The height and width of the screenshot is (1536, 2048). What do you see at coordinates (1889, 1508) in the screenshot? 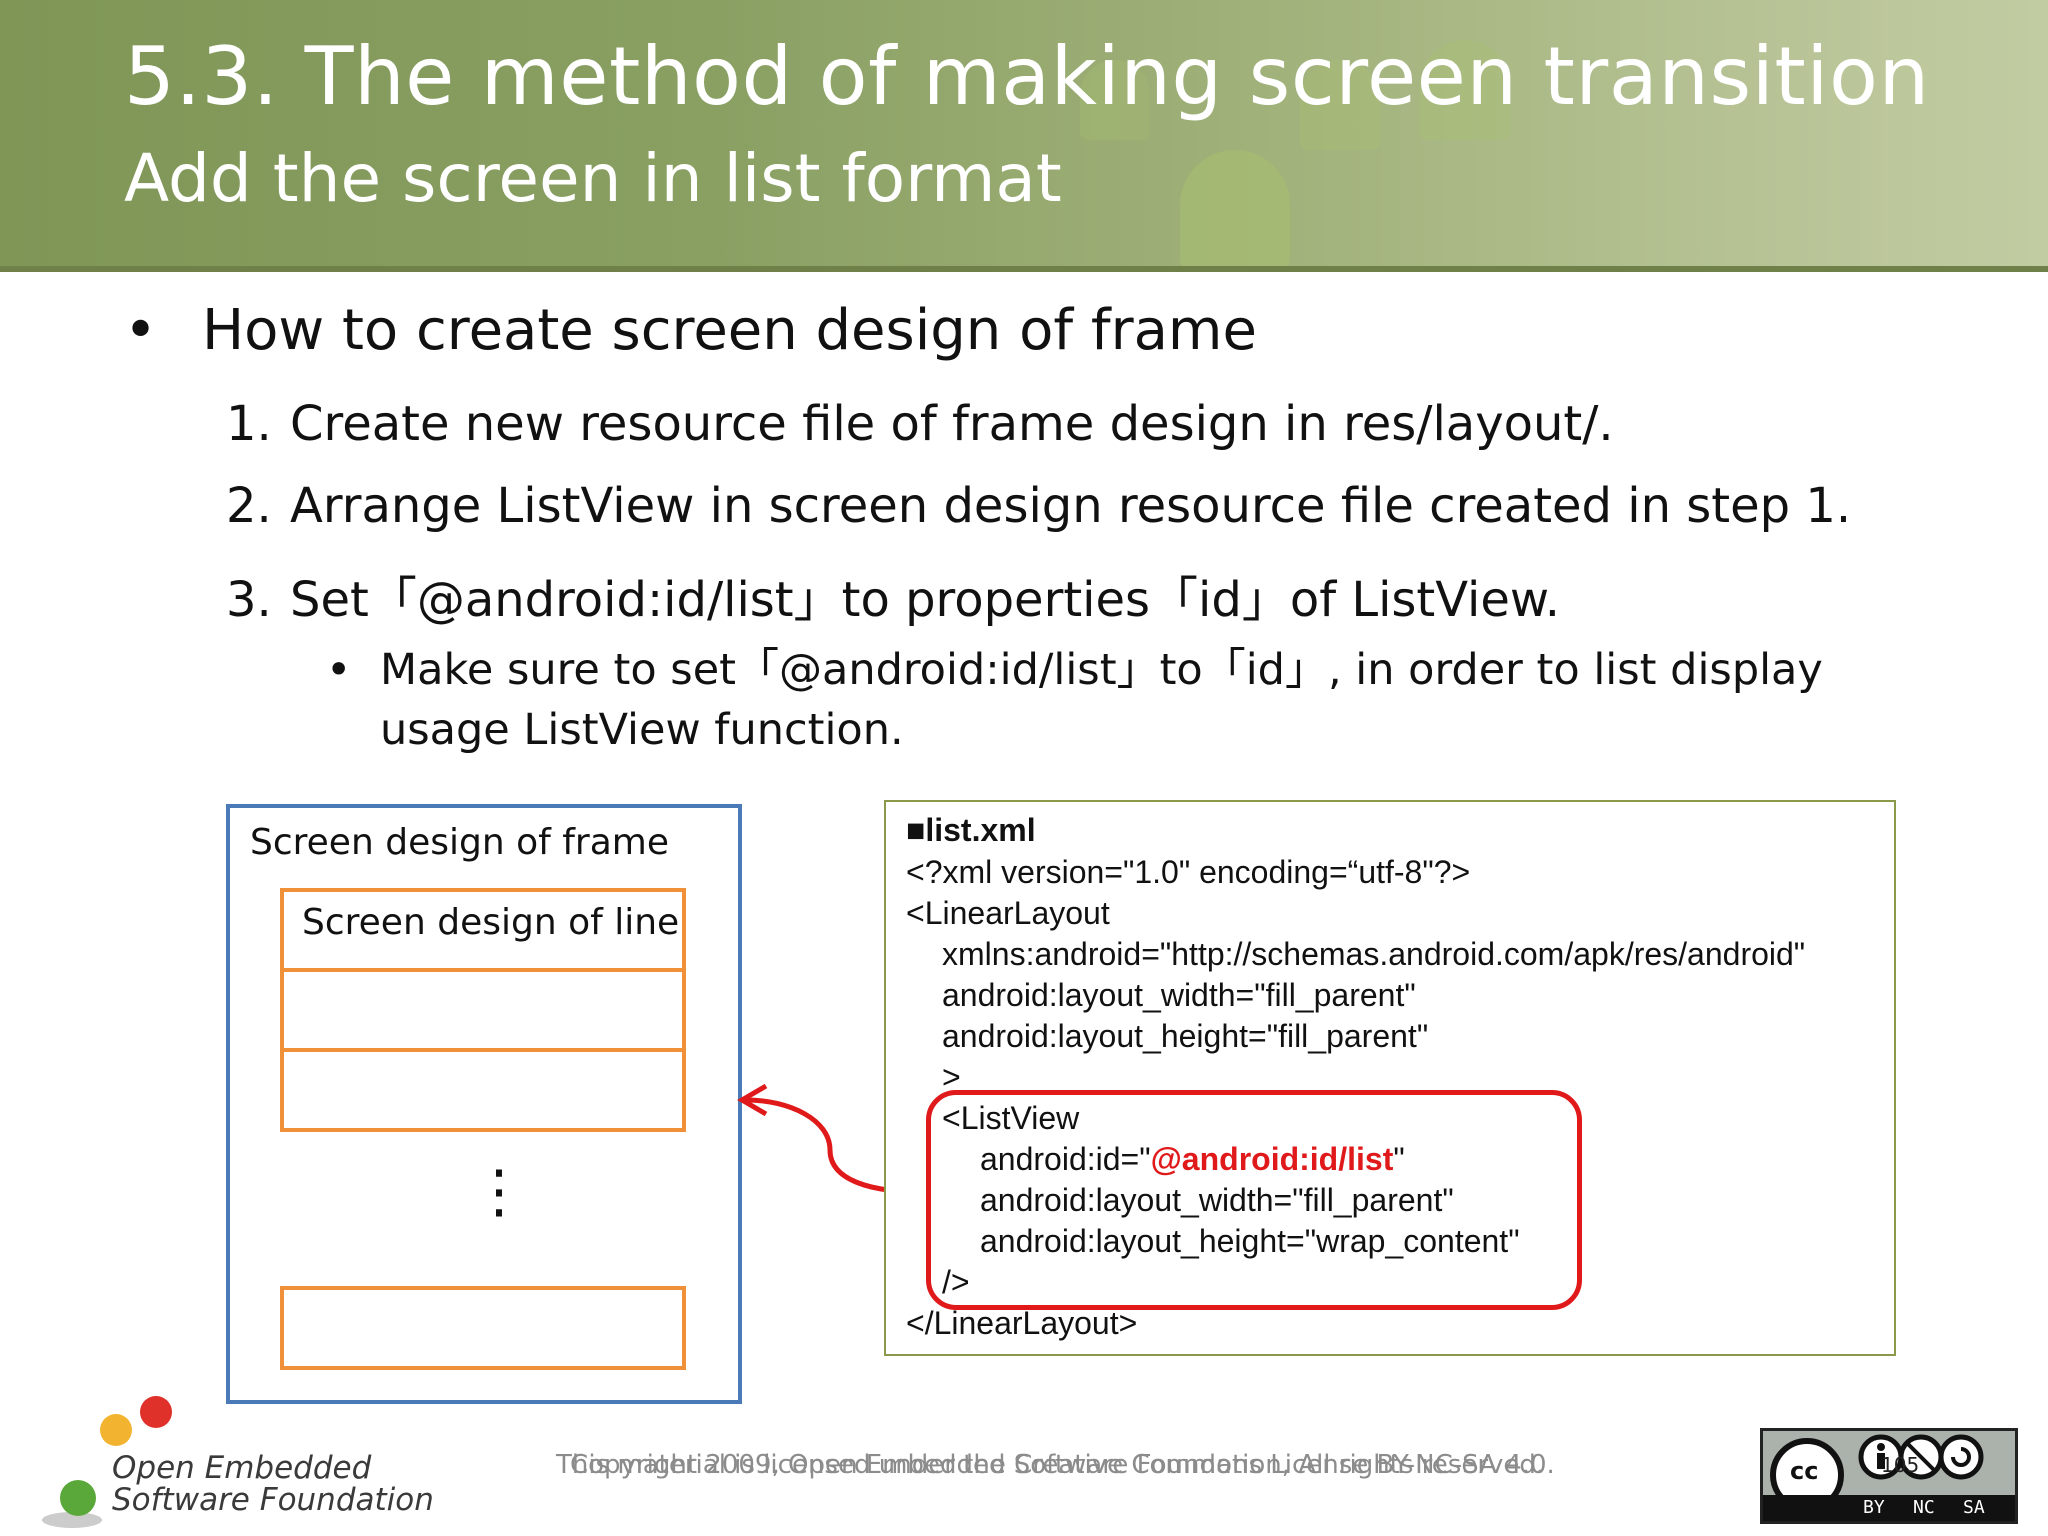
I see `cc-badge-bottom: BY NC SA` at bounding box center [1889, 1508].